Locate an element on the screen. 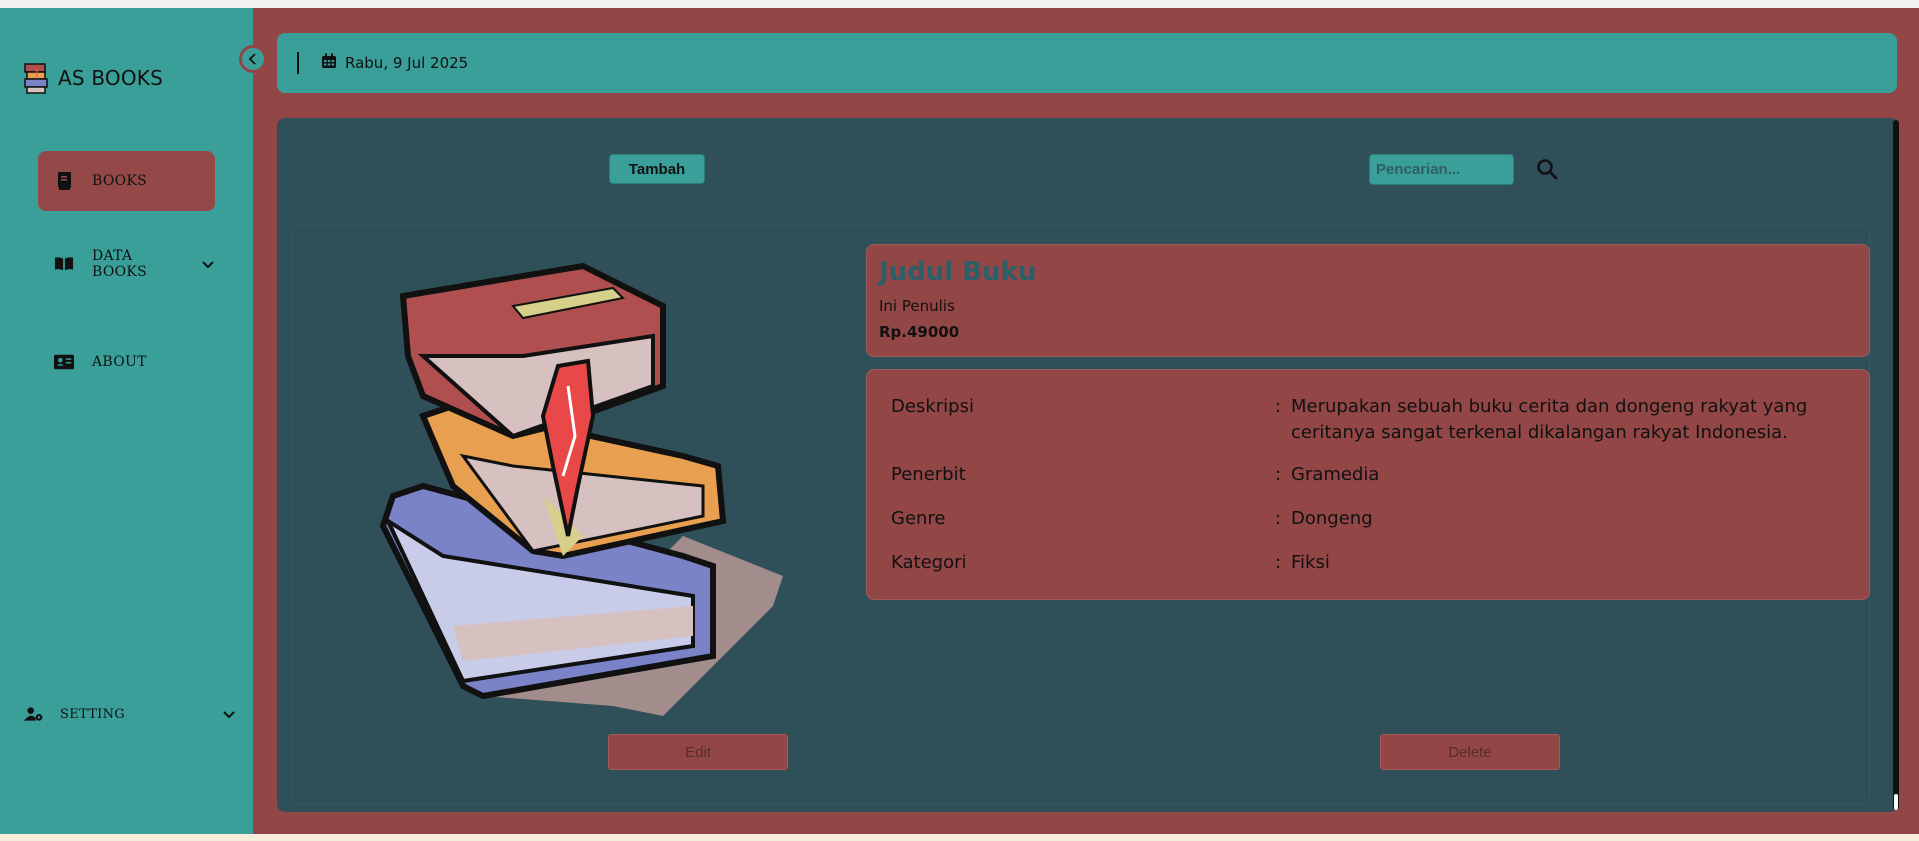 This screenshot has height=841, width=1919. sidebar-item-label: DATA BOOKS is located at coordinates (120, 264).